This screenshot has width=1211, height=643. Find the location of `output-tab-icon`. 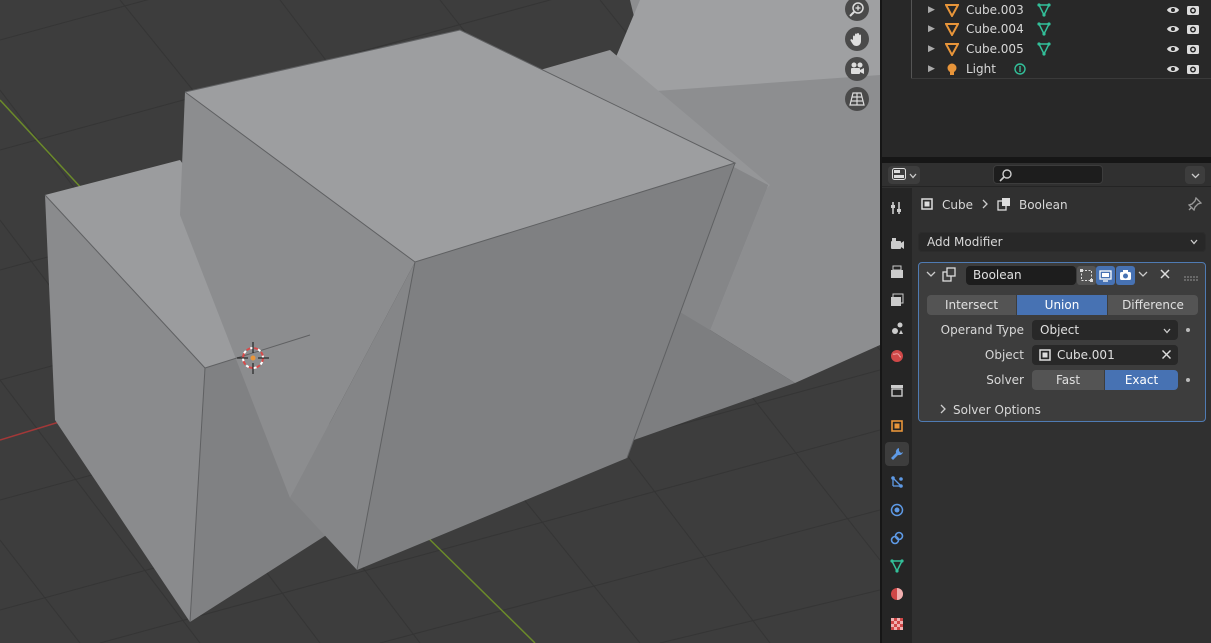

output-tab-icon is located at coordinates (897, 272).